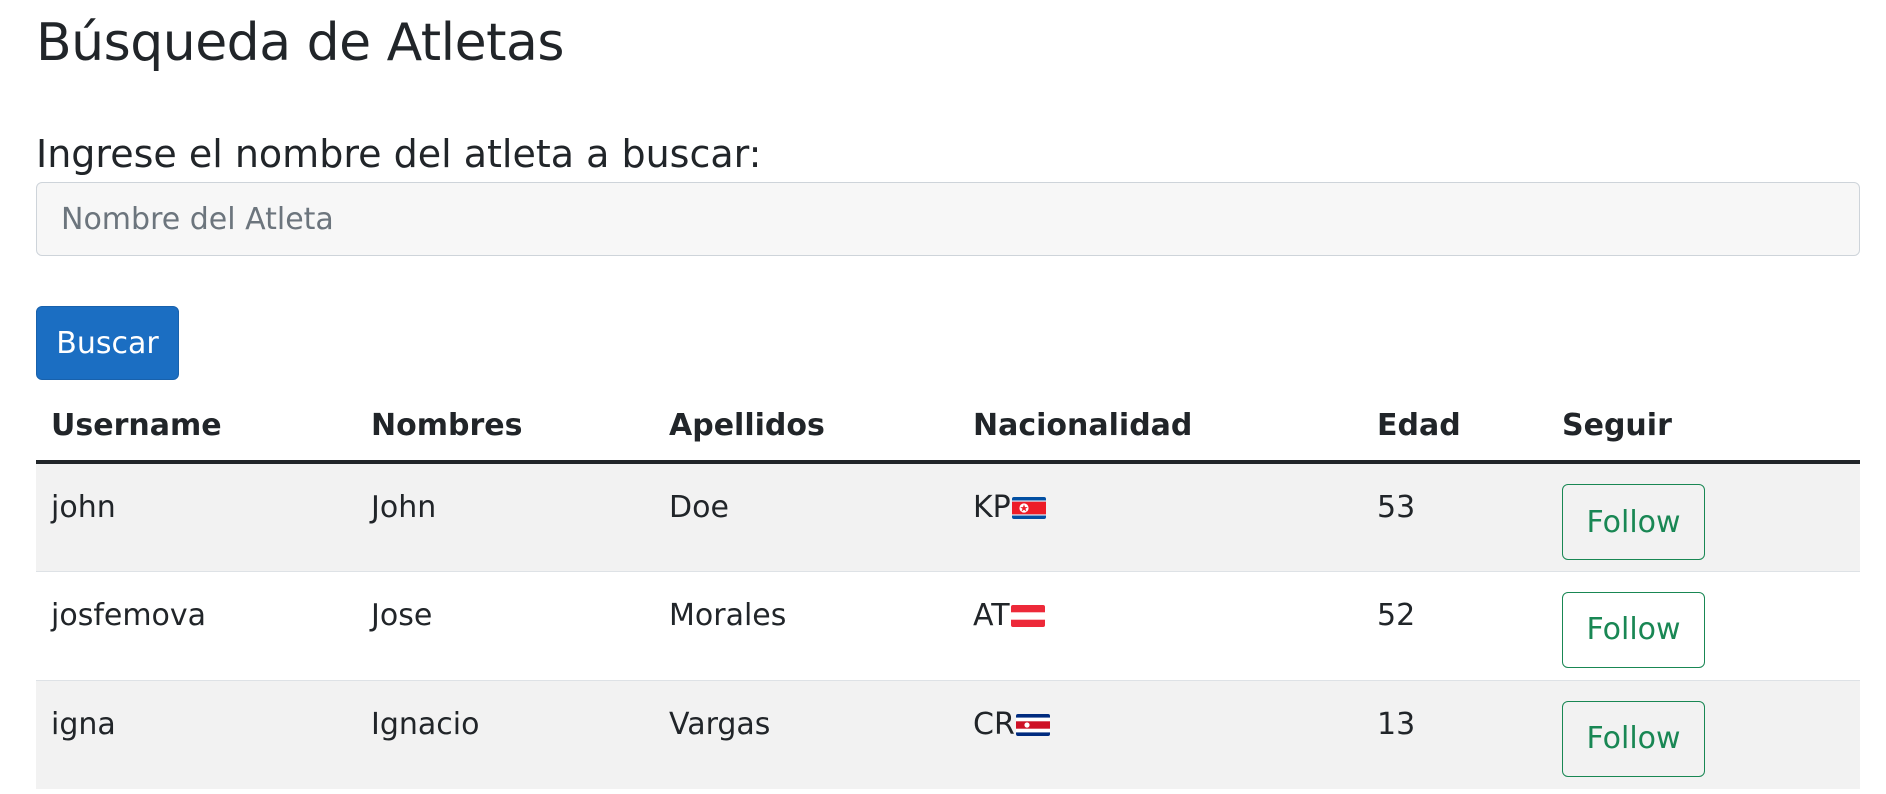 This screenshot has height=794, width=1886. Describe the element at coordinates (806, 427) in the screenshot. I see `header-apellidos: Apellidos` at that location.